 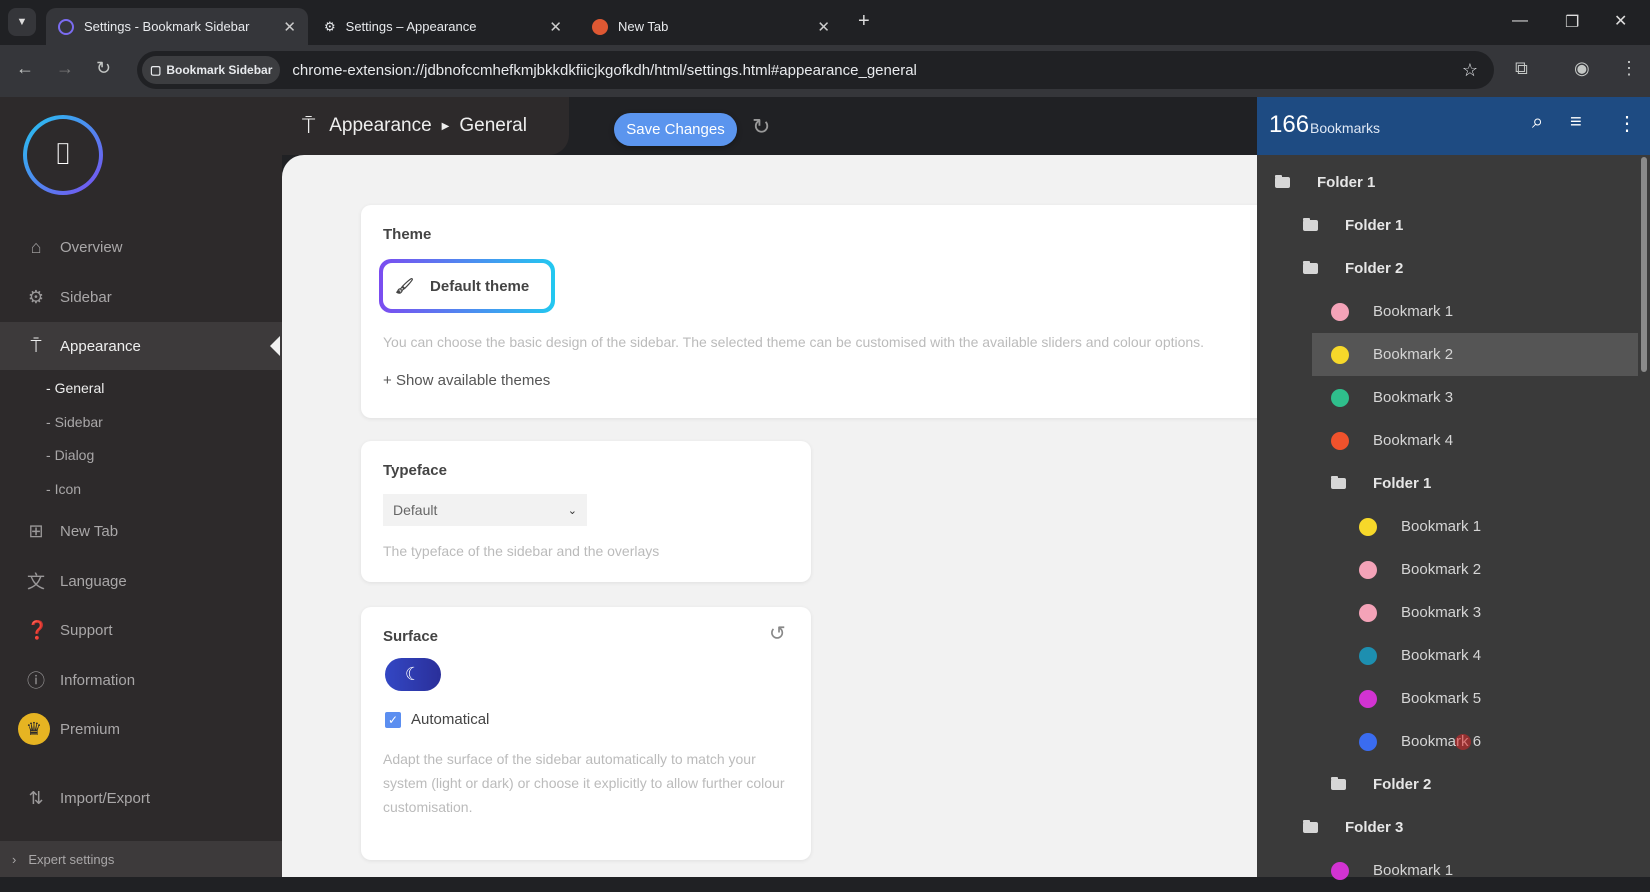 What do you see at coordinates (1453, 698) in the screenshot?
I see `bookmark-item: Bookmark 5` at bounding box center [1453, 698].